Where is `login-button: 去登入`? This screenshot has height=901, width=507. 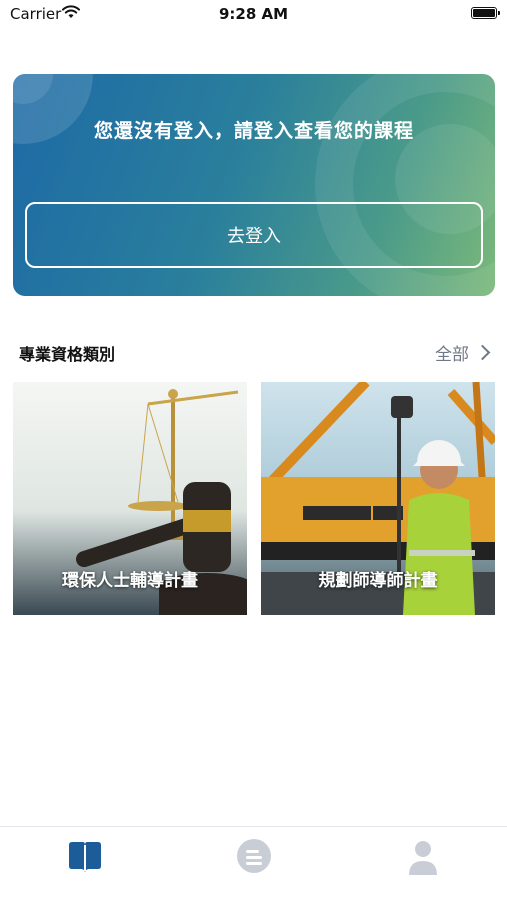 login-button: 去登入 is located at coordinates (254, 235).